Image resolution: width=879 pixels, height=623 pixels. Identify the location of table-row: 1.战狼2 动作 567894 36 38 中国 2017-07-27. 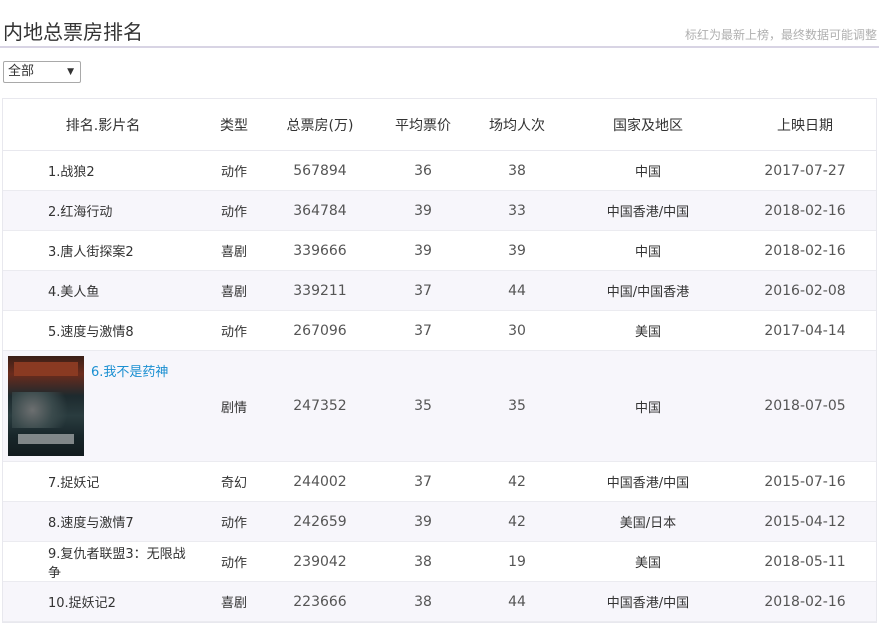
(439, 171).